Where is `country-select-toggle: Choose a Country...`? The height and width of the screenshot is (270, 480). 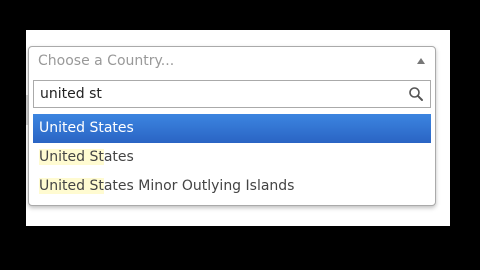
country-select-toggle: Choose a Country... is located at coordinates (232, 62).